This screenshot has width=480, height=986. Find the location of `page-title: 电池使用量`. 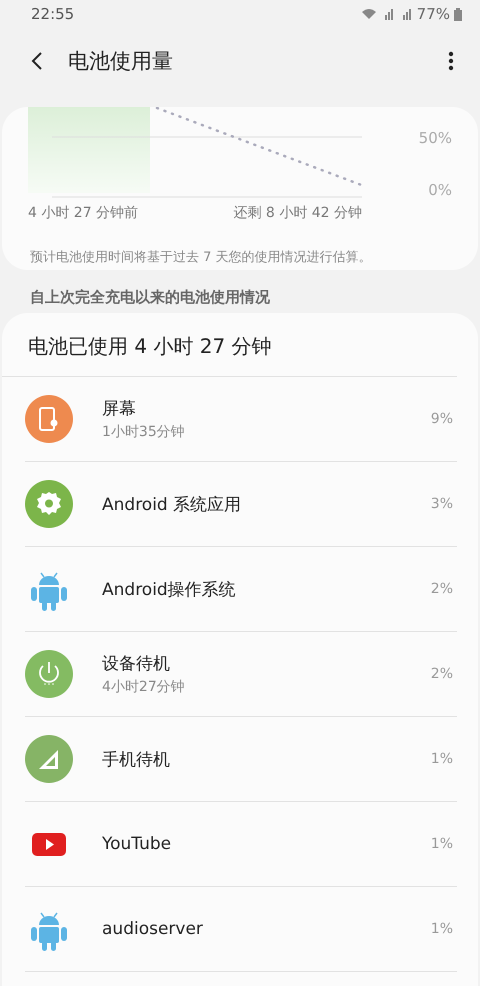

page-title: 电池使用量 is located at coordinates (121, 61).